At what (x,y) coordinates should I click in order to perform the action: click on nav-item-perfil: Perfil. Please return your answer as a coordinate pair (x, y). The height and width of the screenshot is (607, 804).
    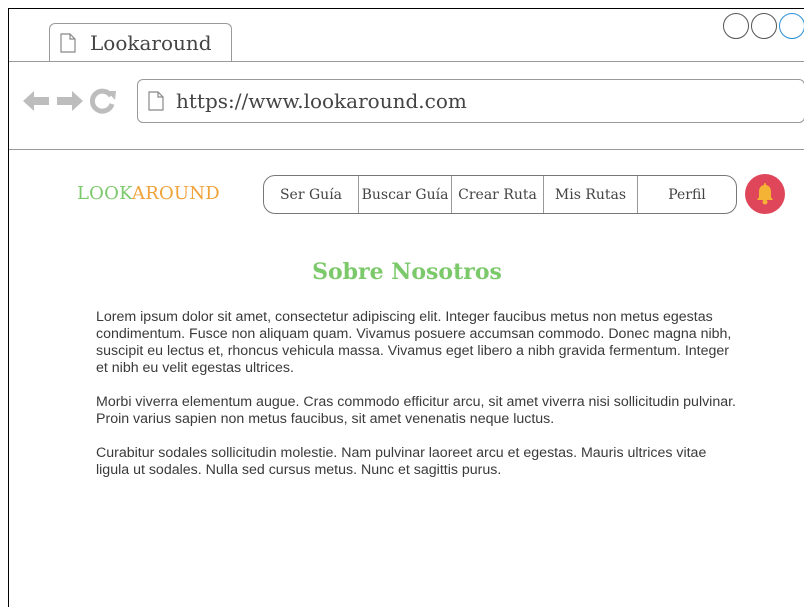
    Looking at the image, I should click on (687, 194).